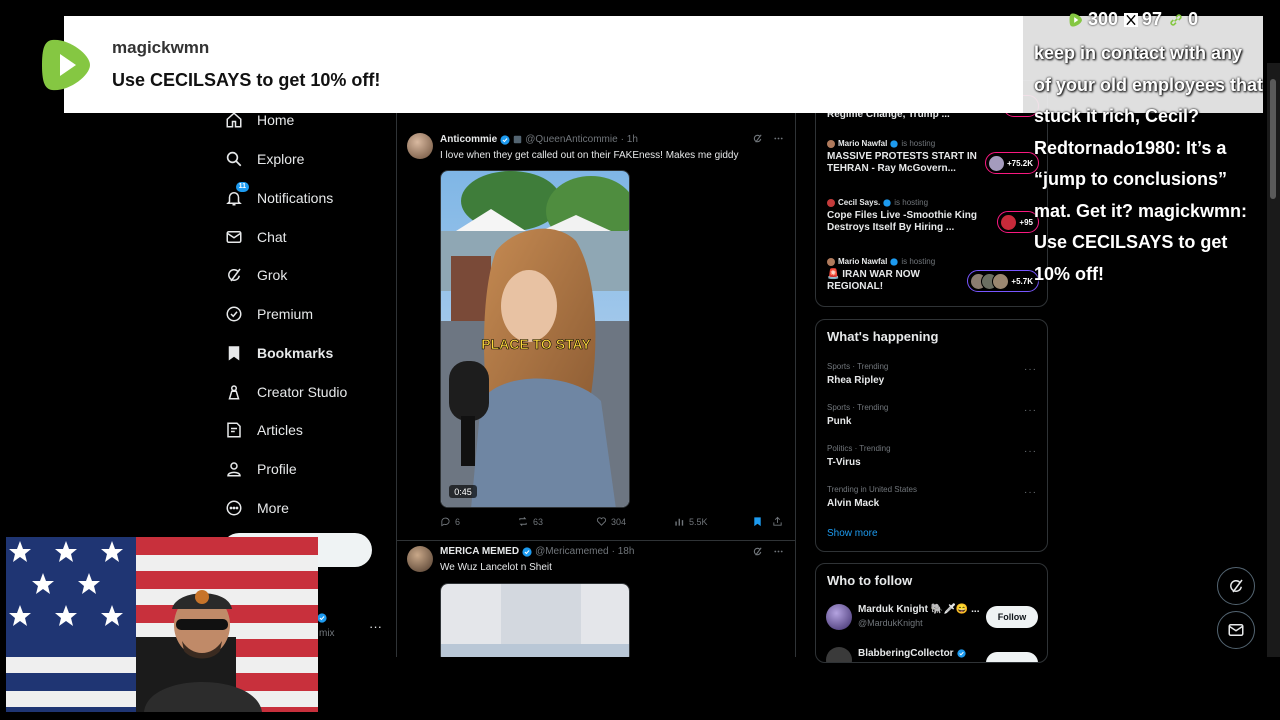 Image resolution: width=1280 pixels, height=720 pixels. I want to click on nav-label: Home, so click(276, 120).